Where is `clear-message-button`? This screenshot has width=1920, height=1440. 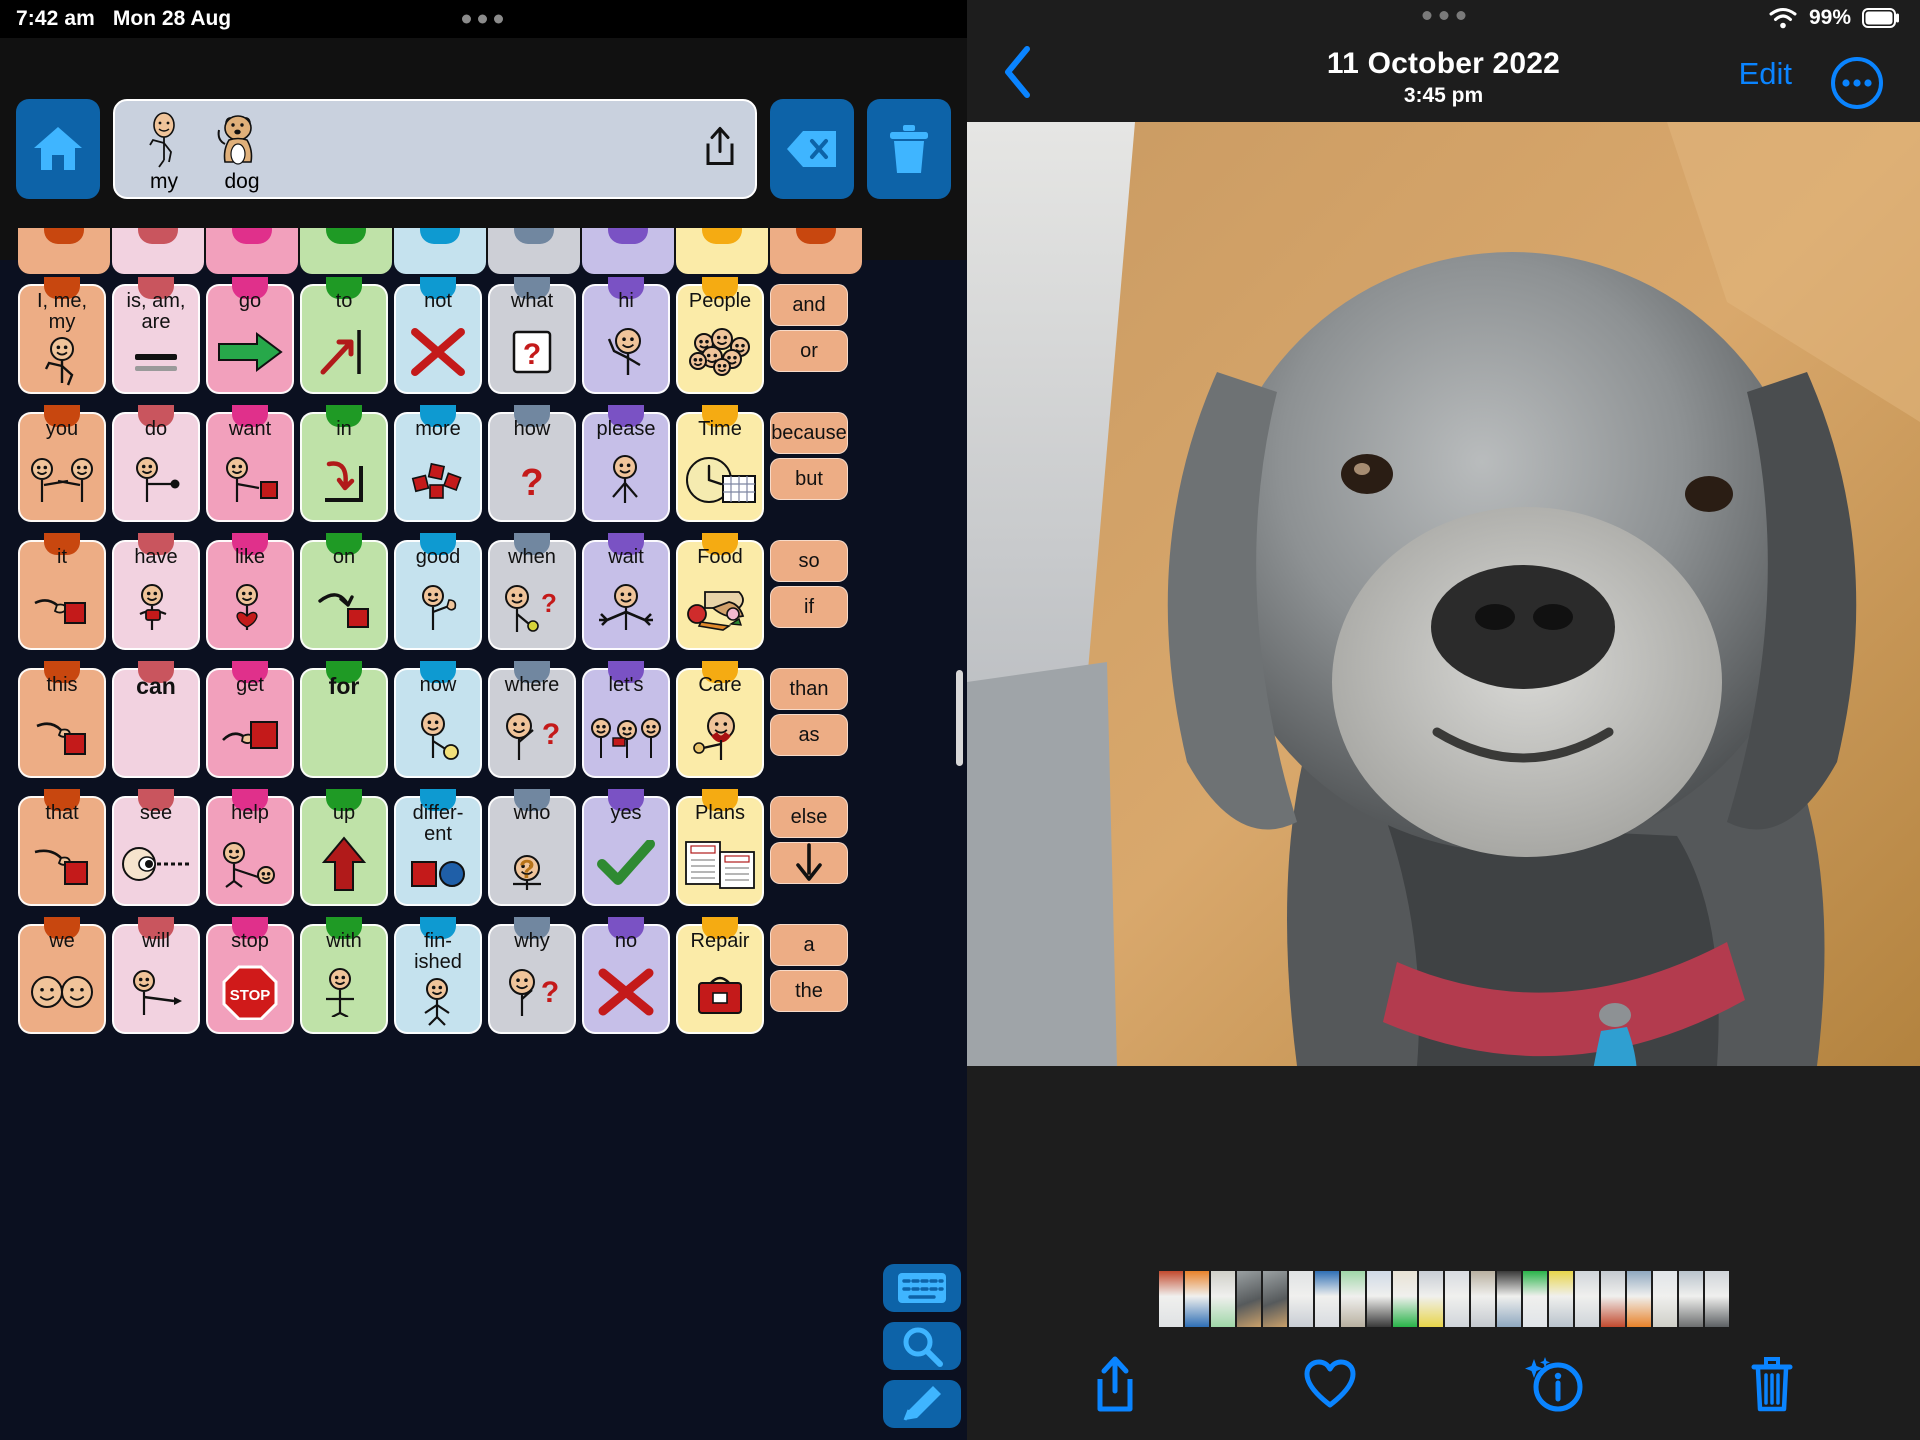
clear-message-button is located at coordinates (909, 149).